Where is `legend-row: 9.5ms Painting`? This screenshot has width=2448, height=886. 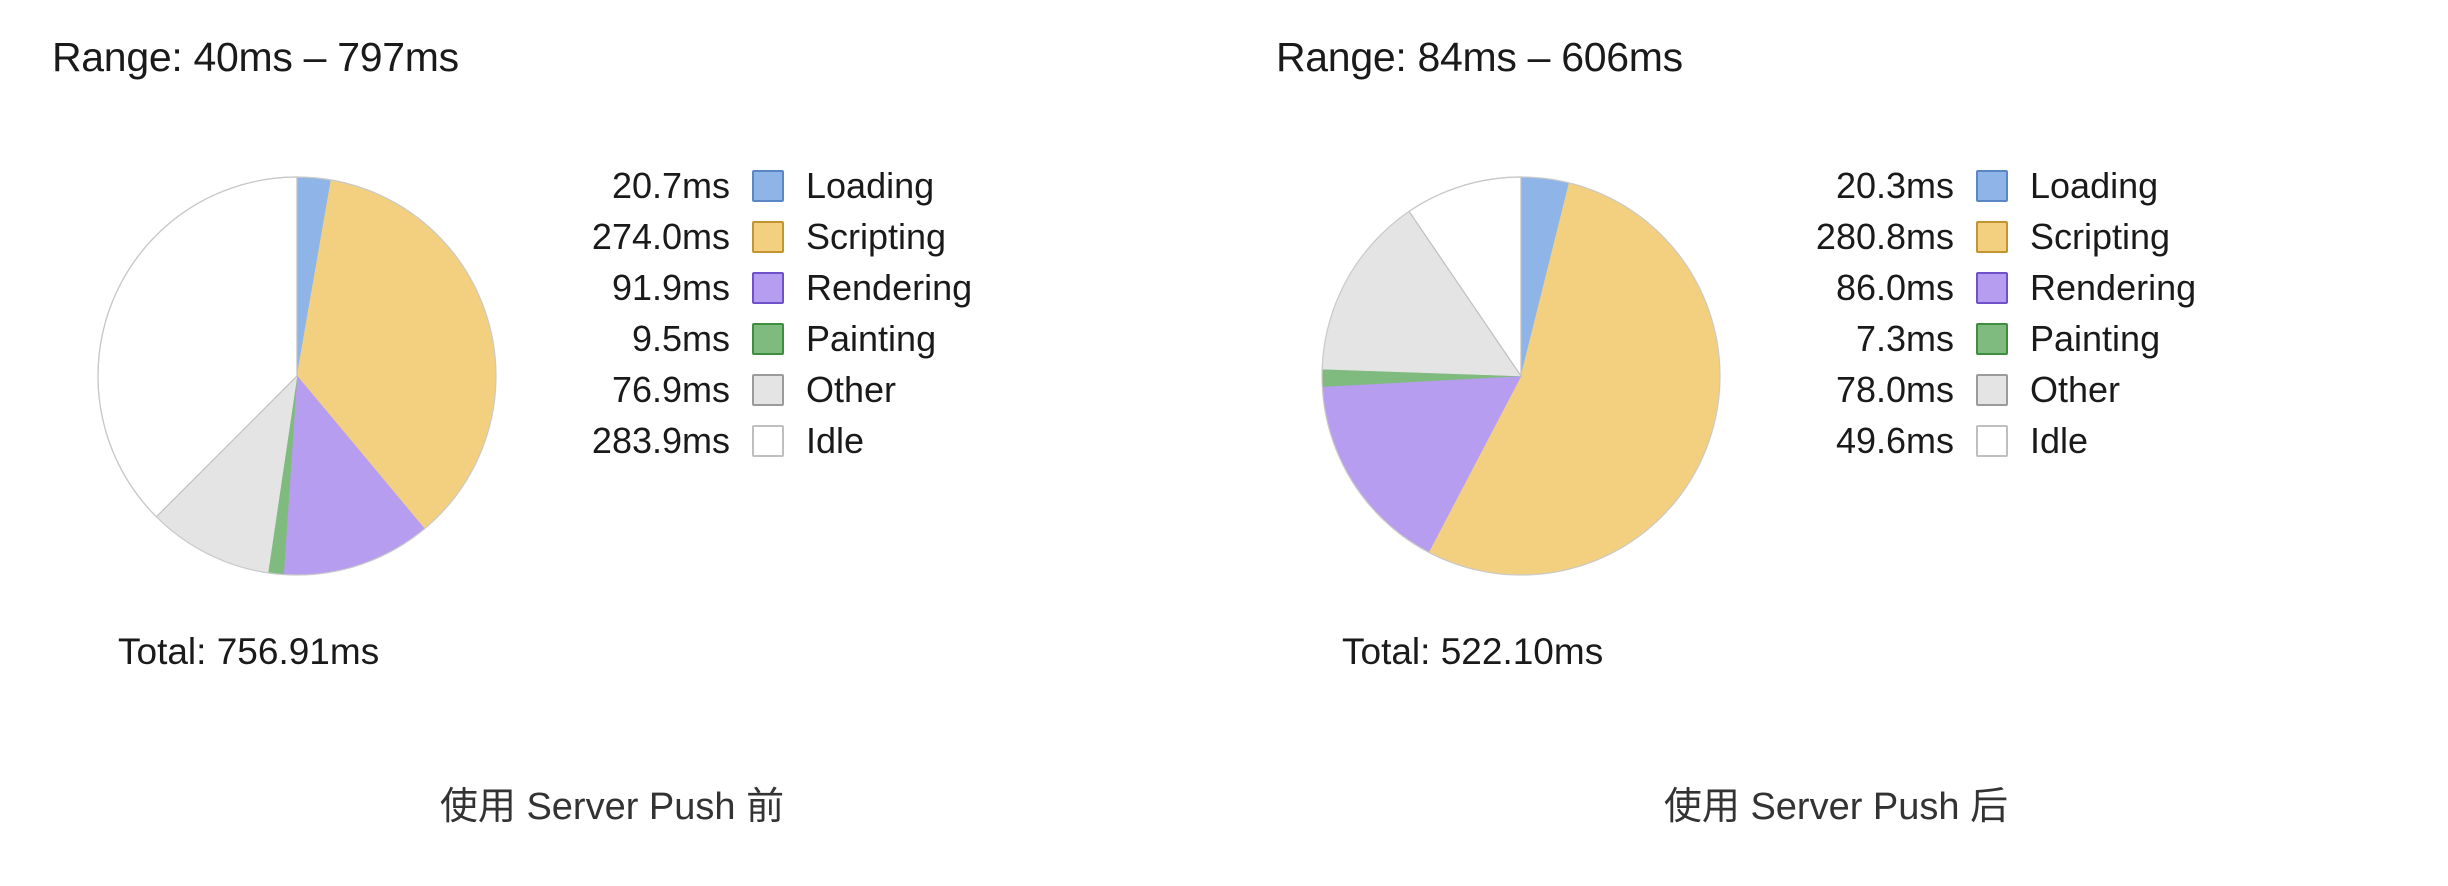
legend-row: 9.5ms Painting is located at coordinates (836, 338).